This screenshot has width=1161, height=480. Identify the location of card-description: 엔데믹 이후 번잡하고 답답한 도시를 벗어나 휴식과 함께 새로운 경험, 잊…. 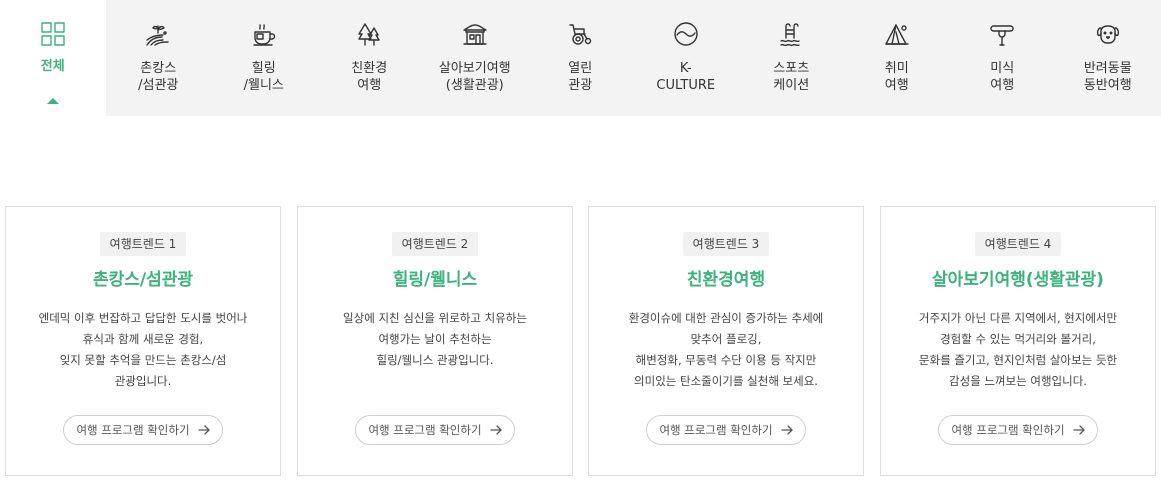
(143, 349).